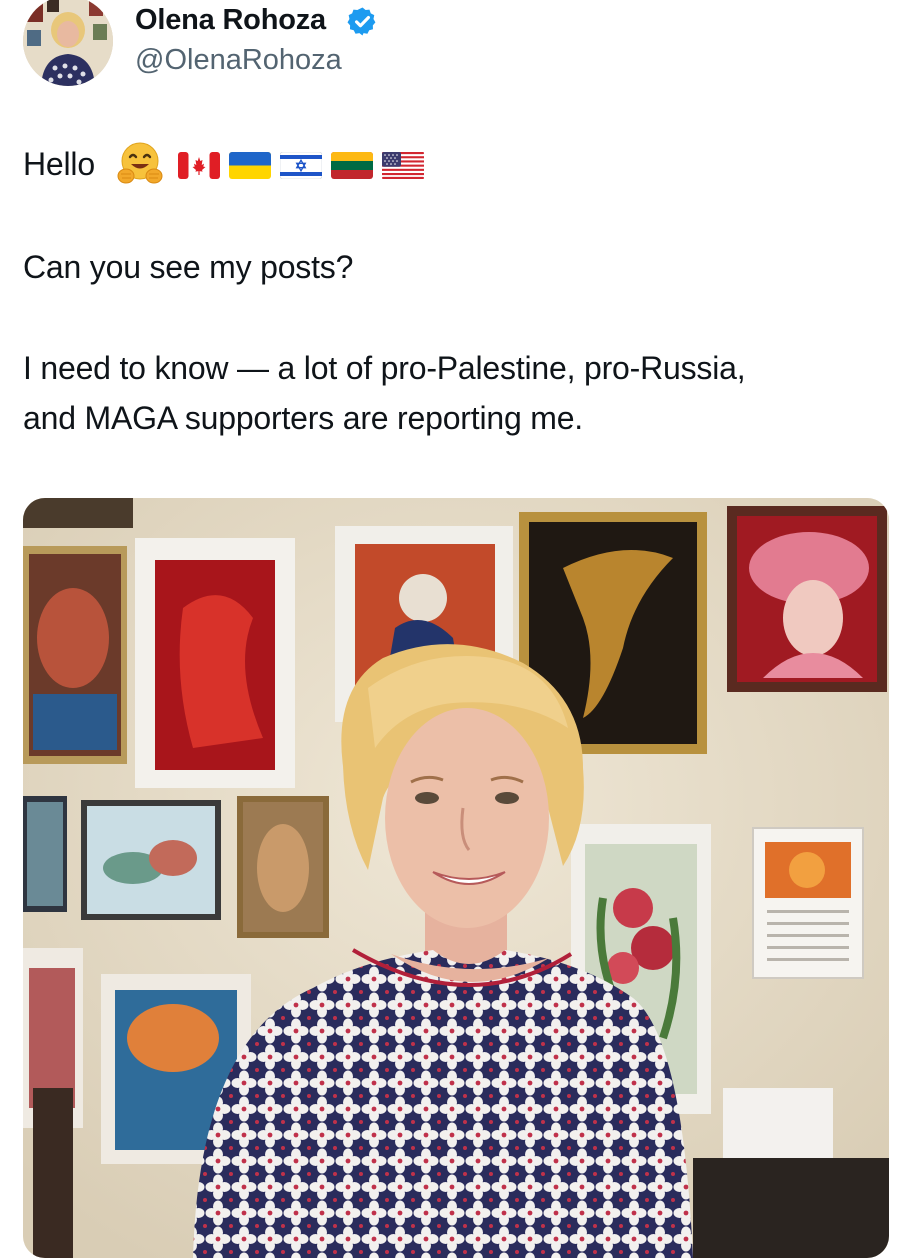  I want to click on painting-figure, so click(283, 867).